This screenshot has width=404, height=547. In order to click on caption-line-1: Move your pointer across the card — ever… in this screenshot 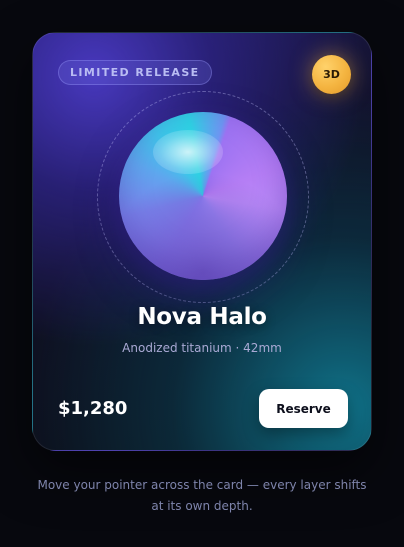, I will do `click(202, 485)`.